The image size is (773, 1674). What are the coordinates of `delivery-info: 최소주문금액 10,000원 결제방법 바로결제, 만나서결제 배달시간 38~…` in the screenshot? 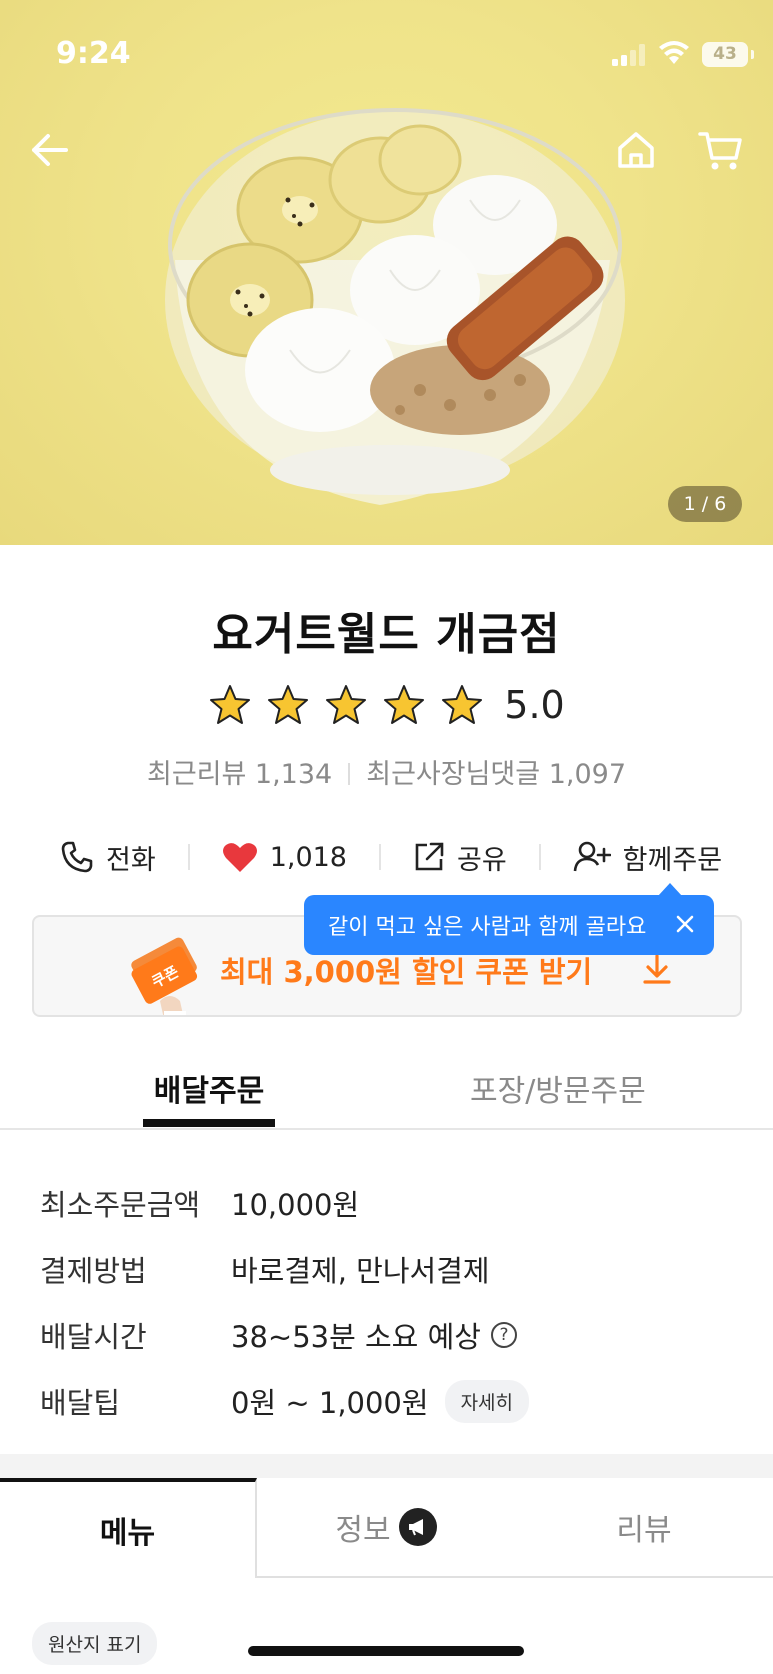 It's located at (390, 1302).